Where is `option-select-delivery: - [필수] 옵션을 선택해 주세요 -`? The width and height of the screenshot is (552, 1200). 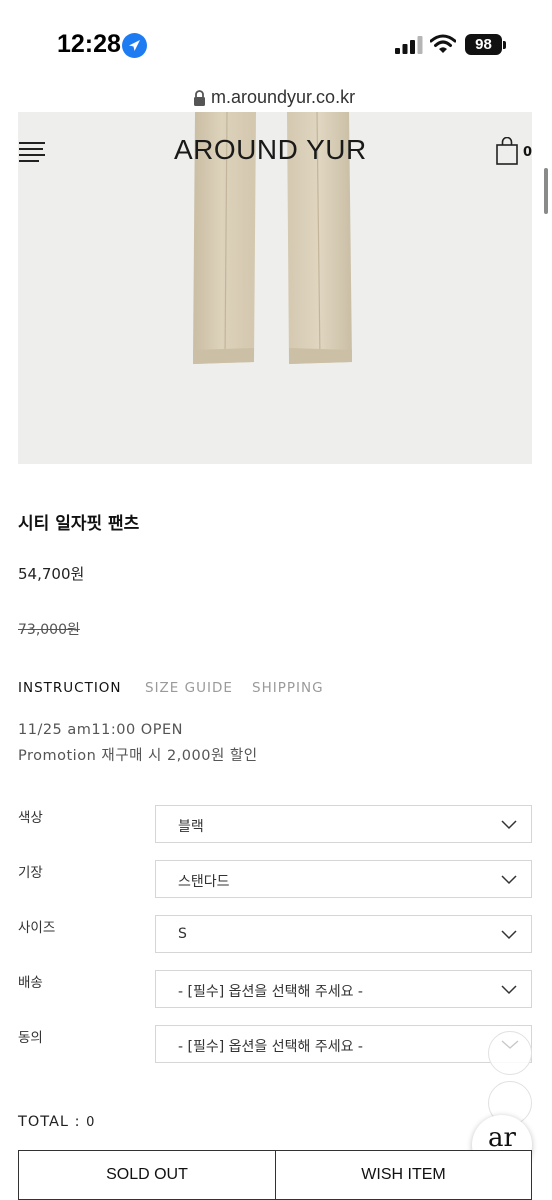
option-select-delivery: - [필수] 옵션을 선택해 주세요 - is located at coordinates (343, 989).